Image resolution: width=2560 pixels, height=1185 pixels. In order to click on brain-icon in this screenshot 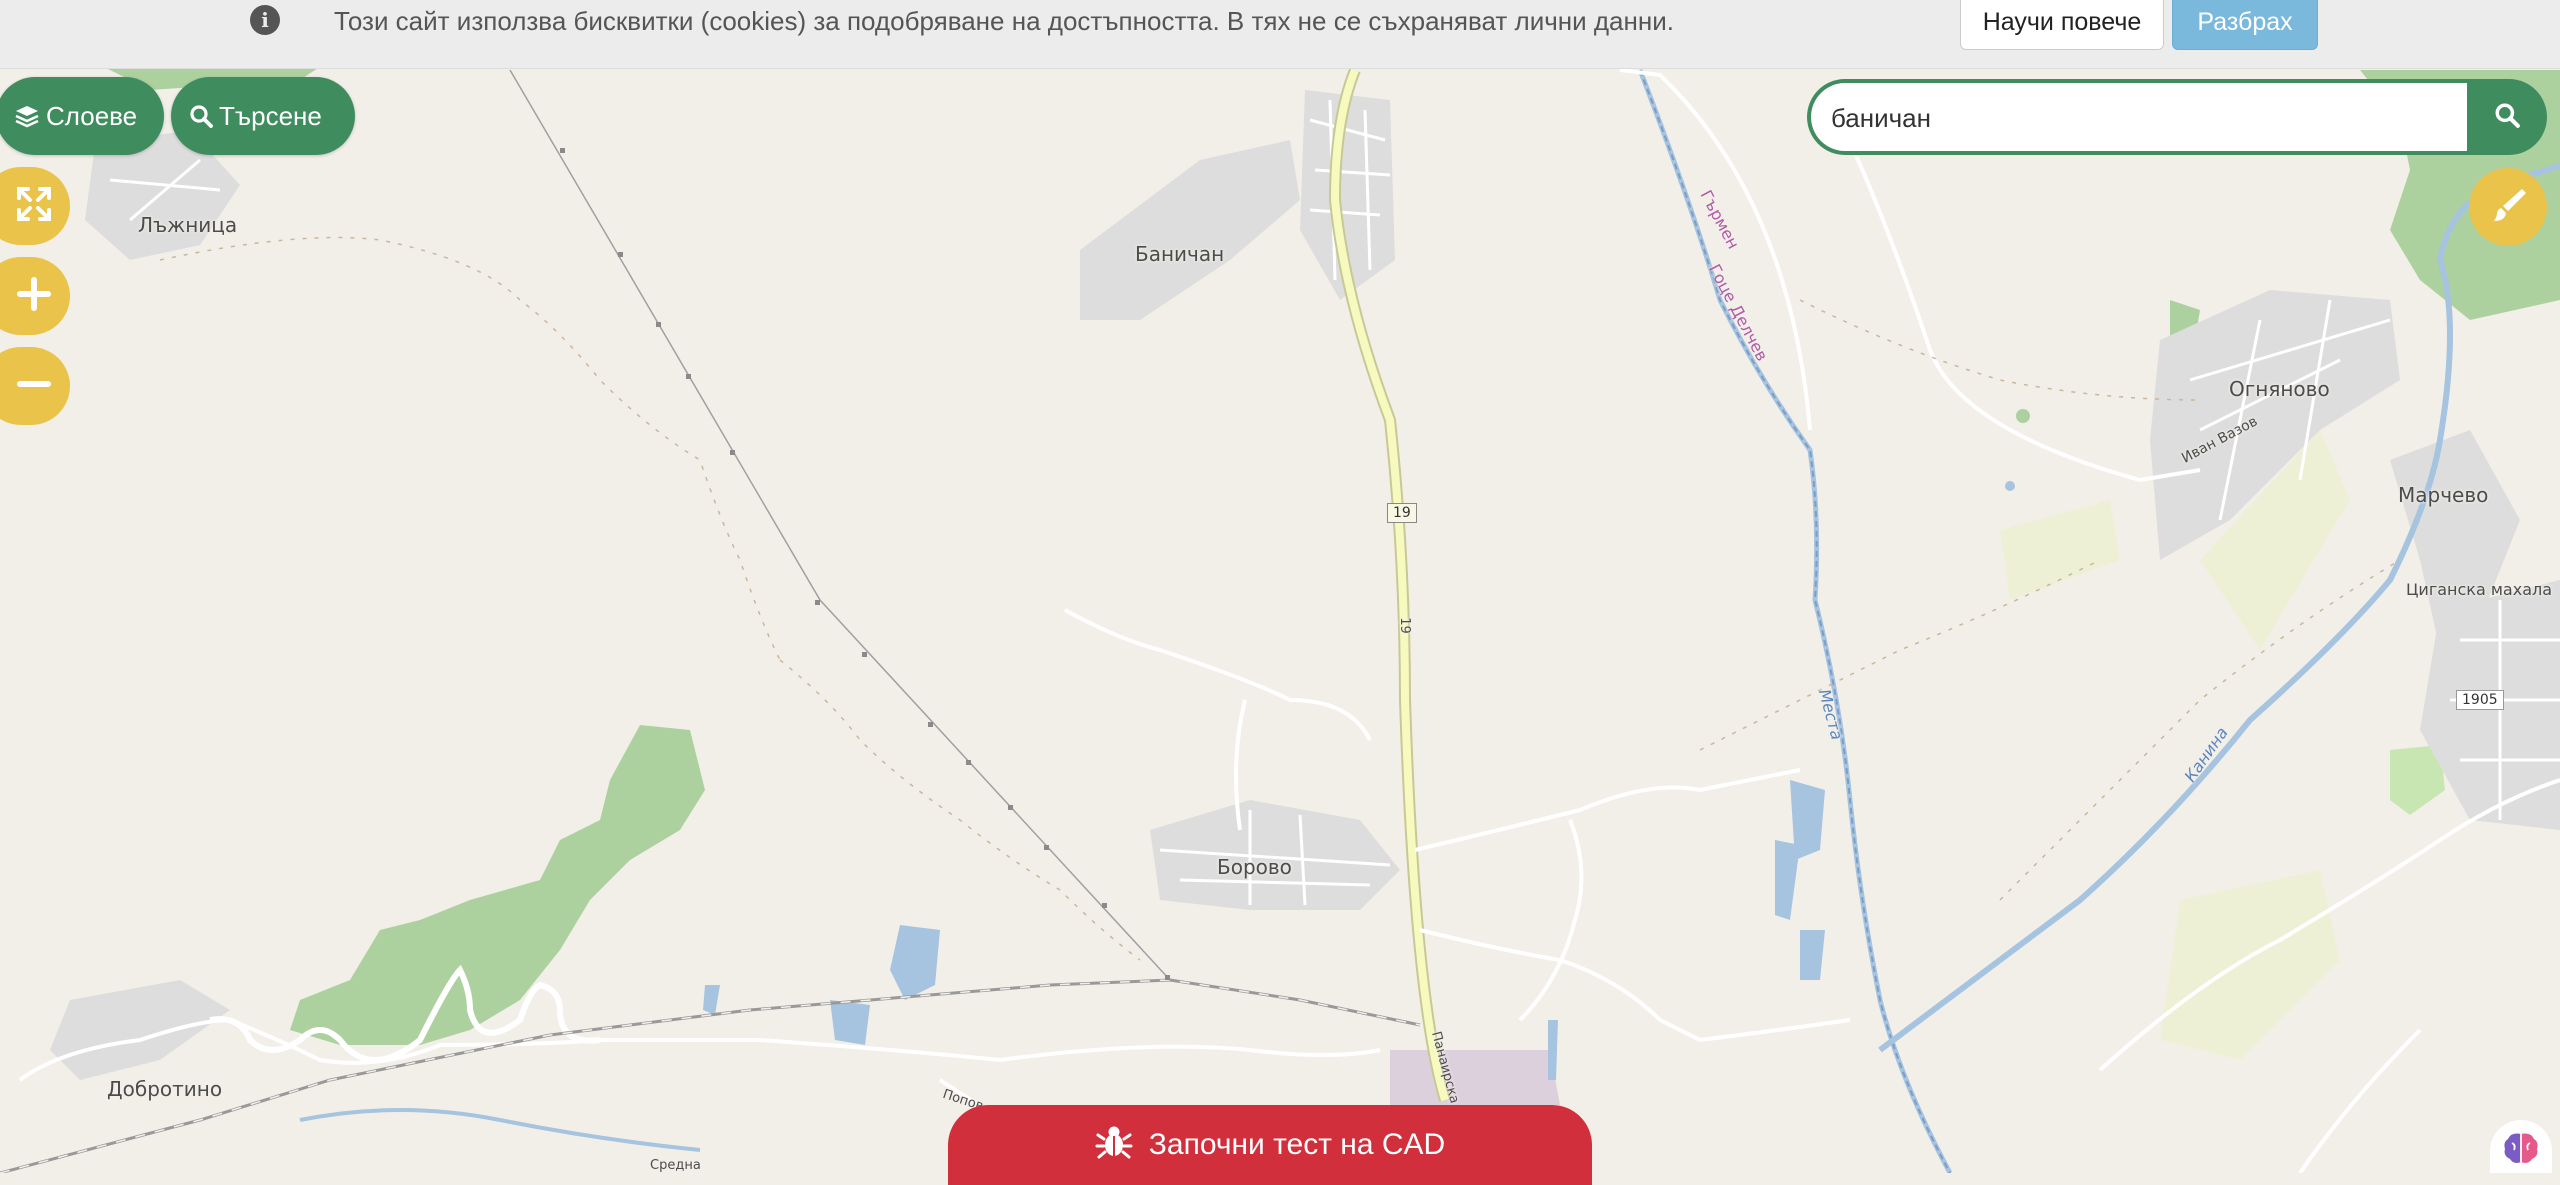, I will do `click(2521, 1146)`.